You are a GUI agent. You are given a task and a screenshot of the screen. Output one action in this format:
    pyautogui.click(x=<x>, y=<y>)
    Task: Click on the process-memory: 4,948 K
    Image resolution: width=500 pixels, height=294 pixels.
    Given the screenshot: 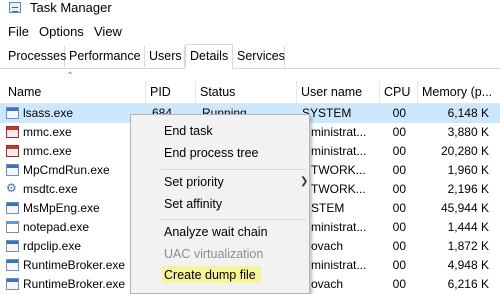 What is the action you would take?
    pyautogui.click(x=468, y=265)
    